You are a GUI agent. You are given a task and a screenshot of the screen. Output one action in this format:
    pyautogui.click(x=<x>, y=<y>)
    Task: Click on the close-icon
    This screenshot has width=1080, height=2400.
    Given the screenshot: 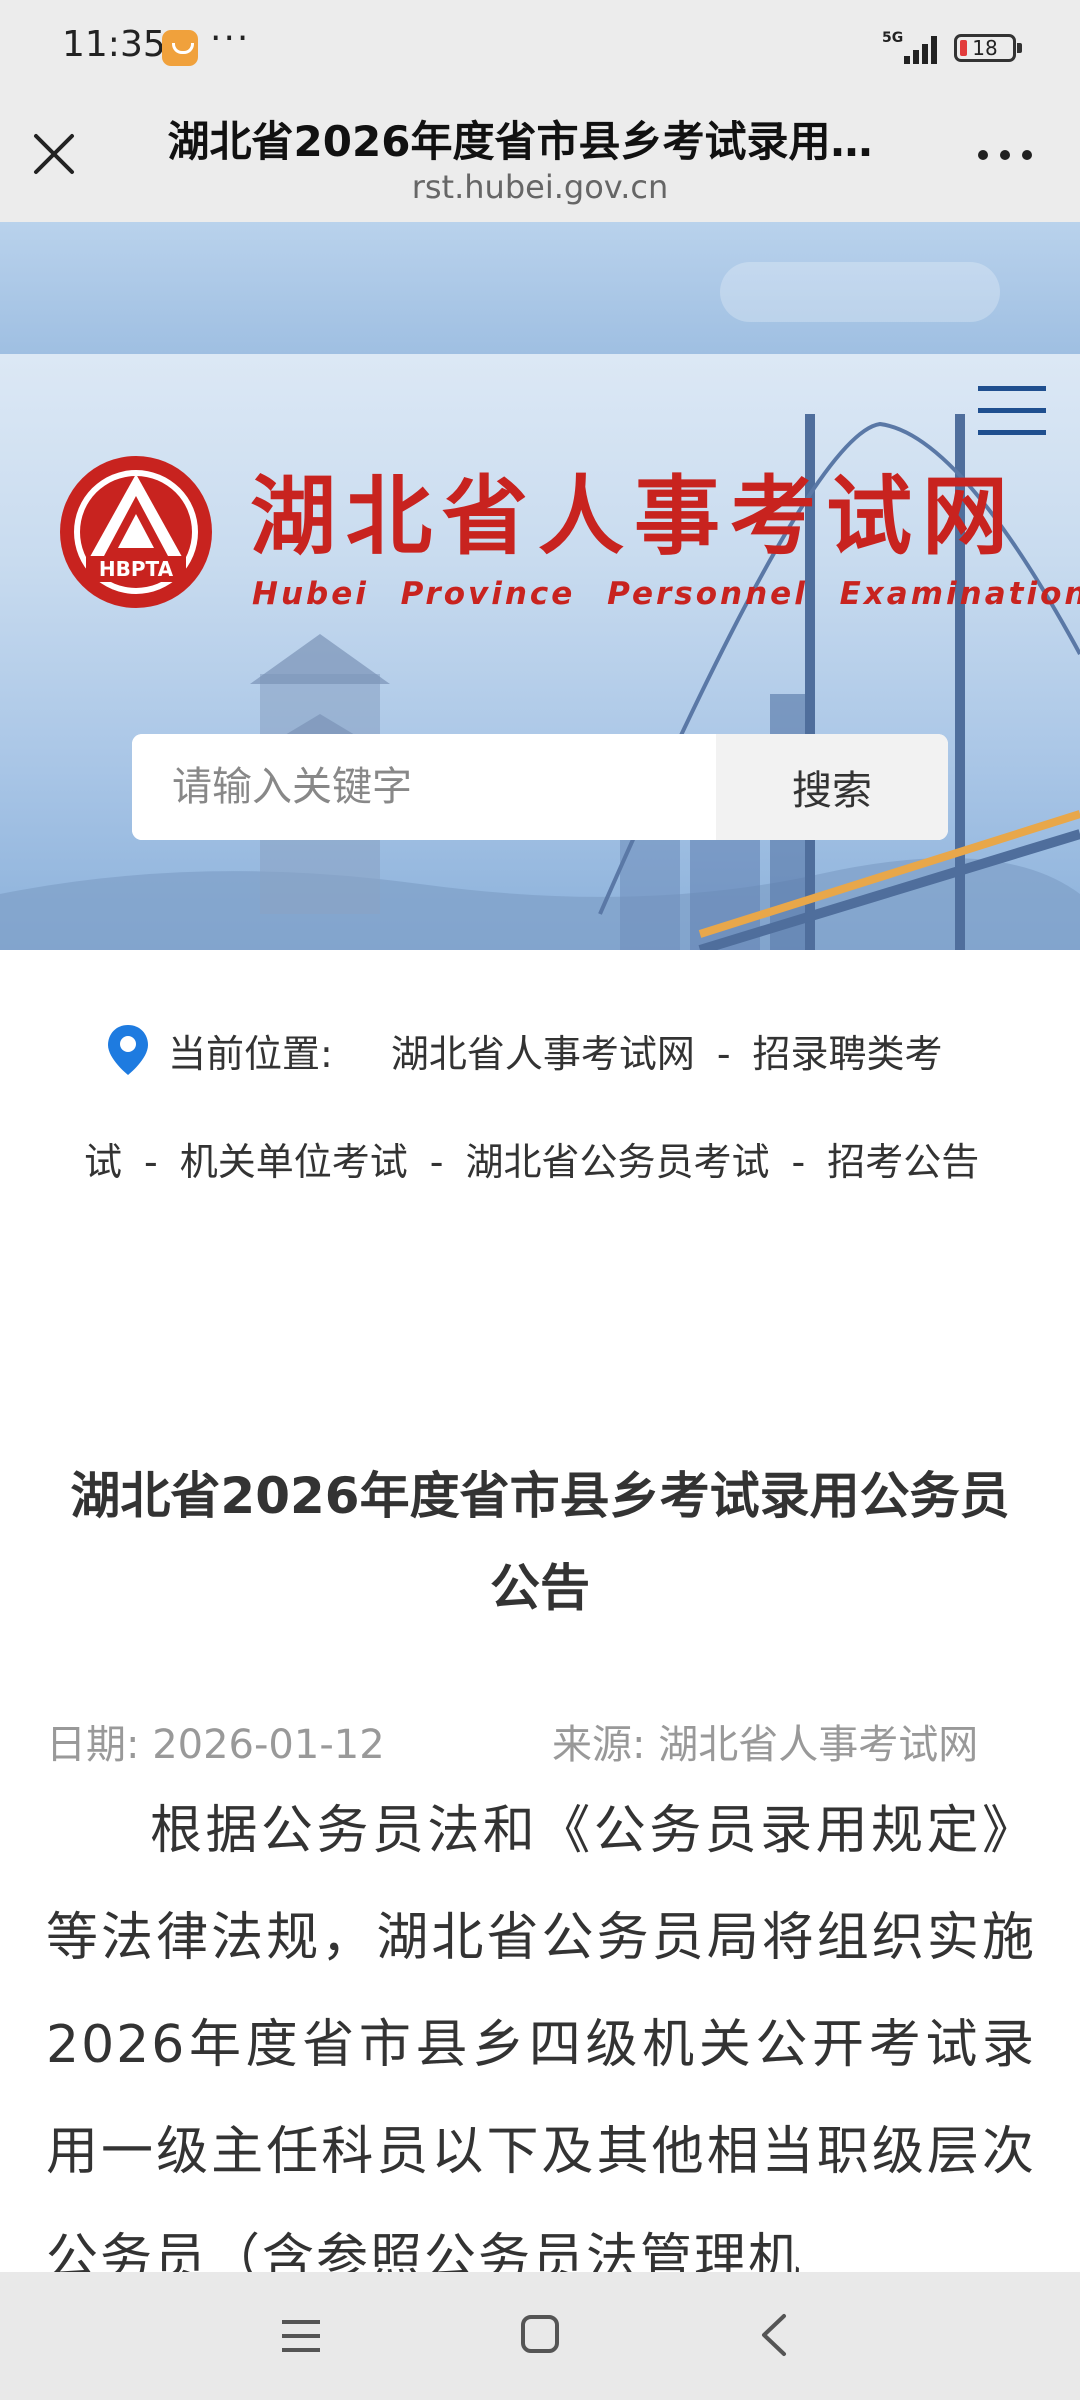 What is the action you would take?
    pyautogui.click(x=54, y=154)
    